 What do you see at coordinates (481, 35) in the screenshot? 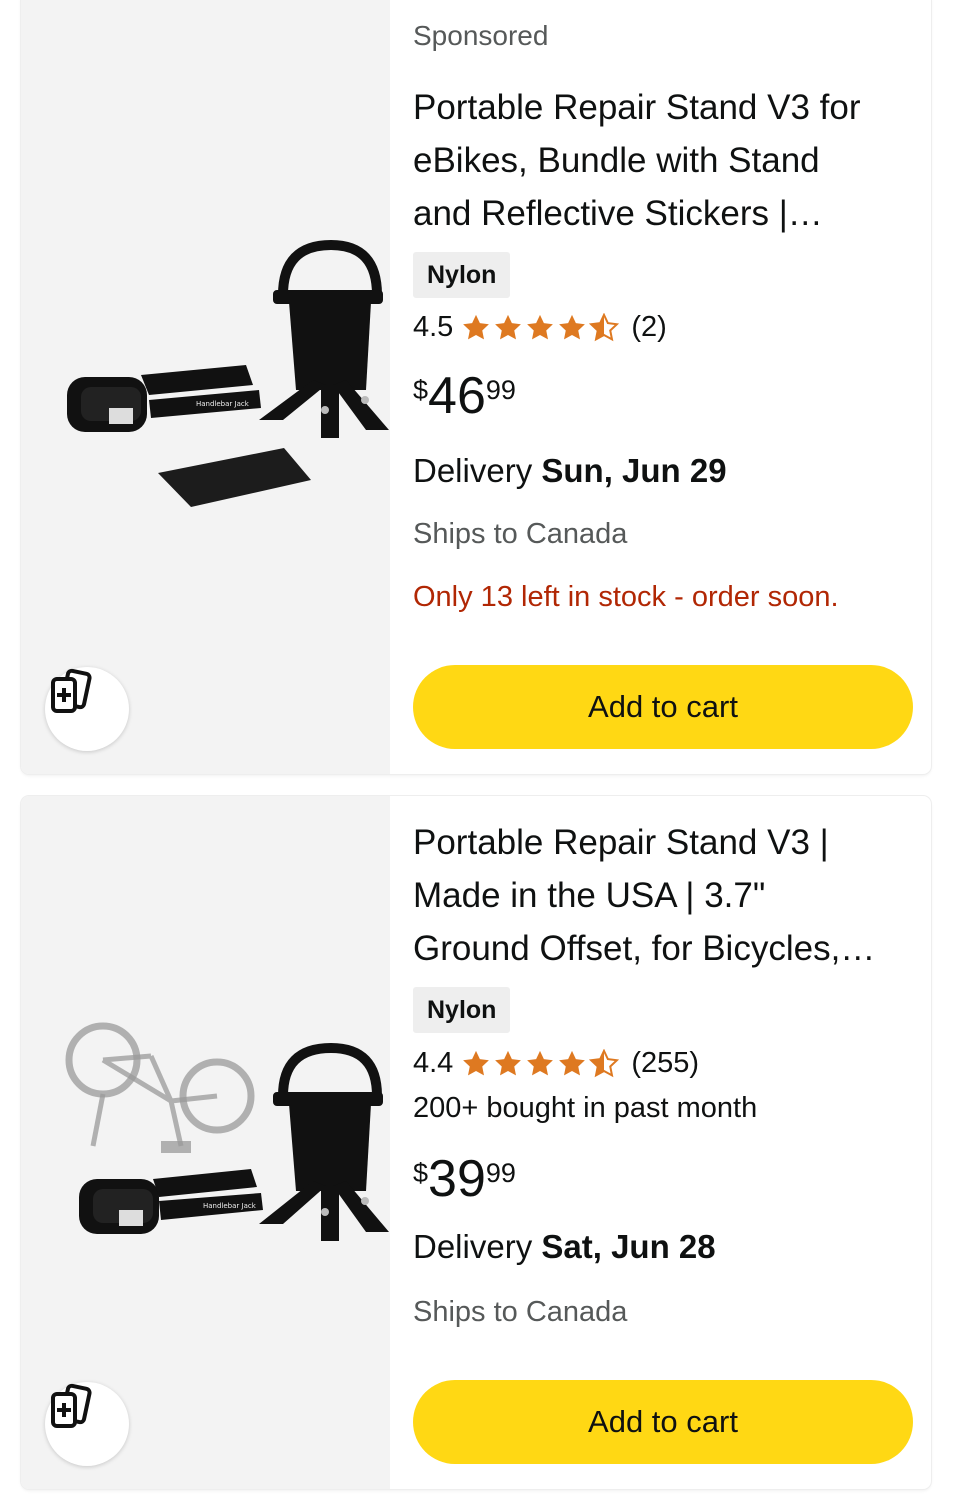
I see `sponsored-label: Sponsored` at bounding box center [481, 35].